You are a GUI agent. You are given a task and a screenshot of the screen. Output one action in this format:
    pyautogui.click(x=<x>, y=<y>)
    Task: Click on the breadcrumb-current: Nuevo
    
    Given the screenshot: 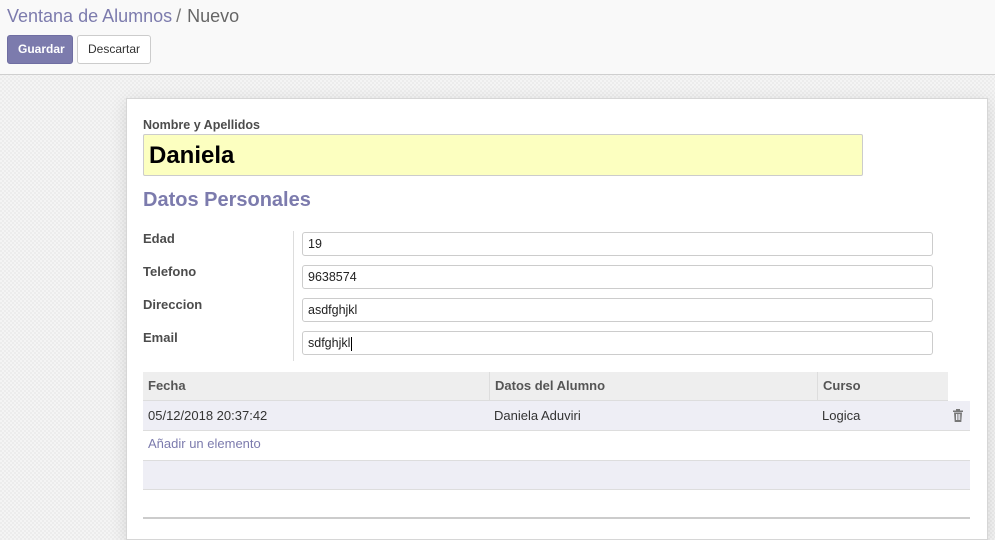 What is the action you would take?
    pyautogui.click(x=213, y=16)
    